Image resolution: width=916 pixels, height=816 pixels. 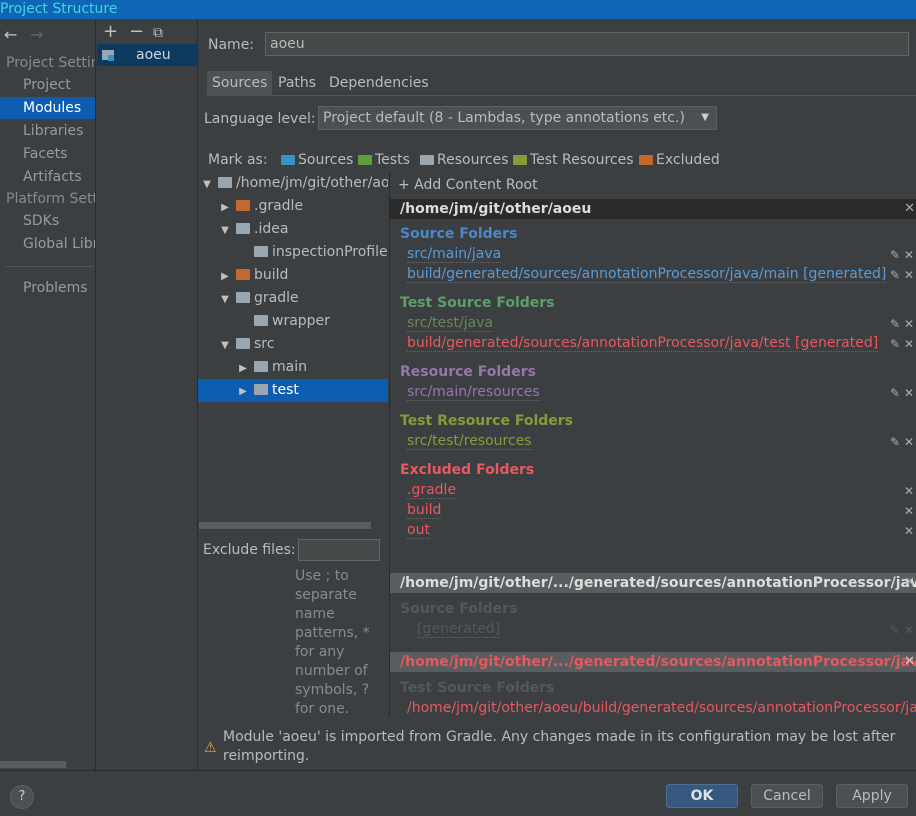 What do you see at coordinates (459, 234) in the screenshot?
I see `source-folders-heading: Source Folders` at bounding box center [459, 234].